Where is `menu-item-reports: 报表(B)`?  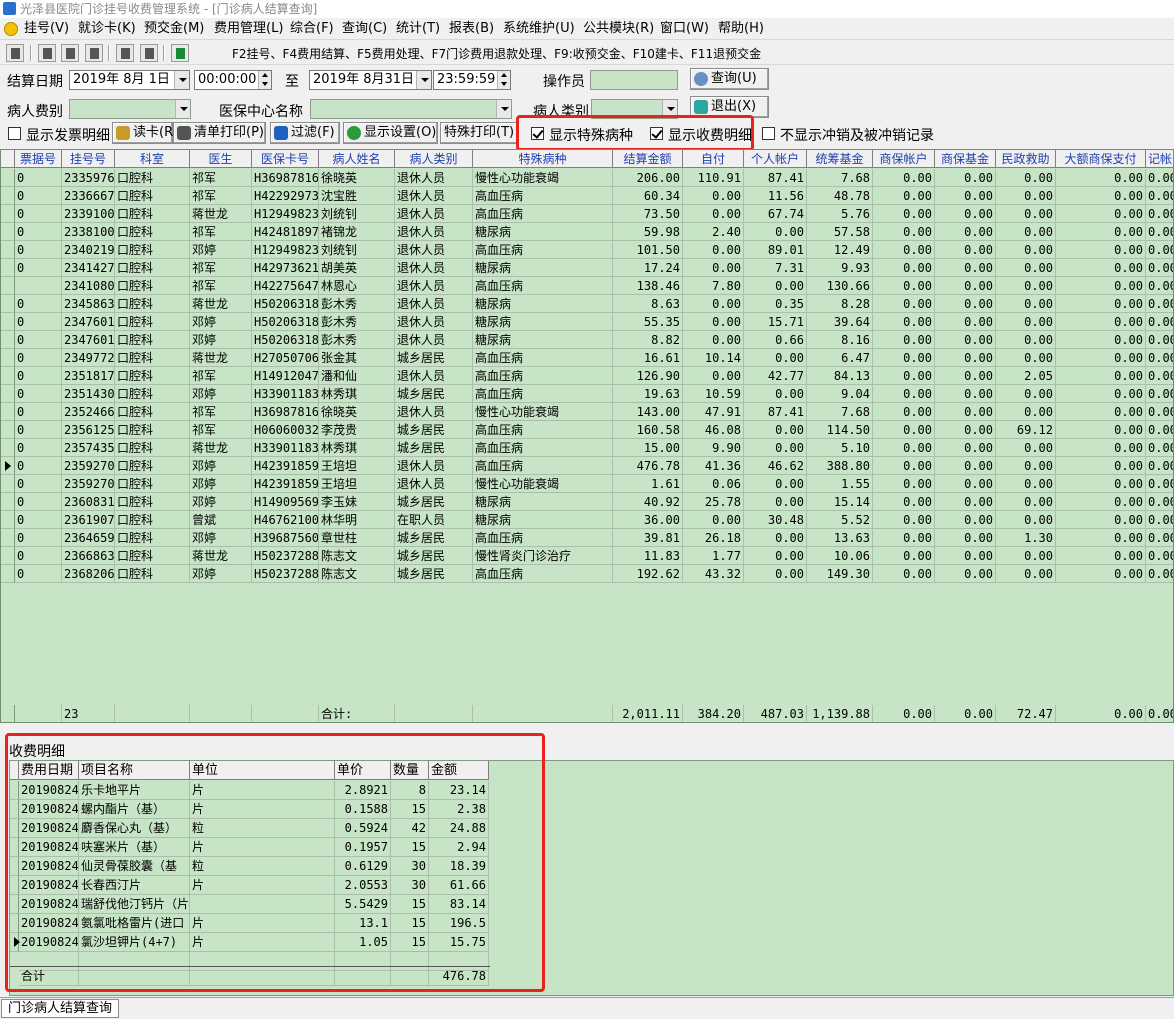
menu-item-reports: 报表(B) is located at coordinates (471, 29).